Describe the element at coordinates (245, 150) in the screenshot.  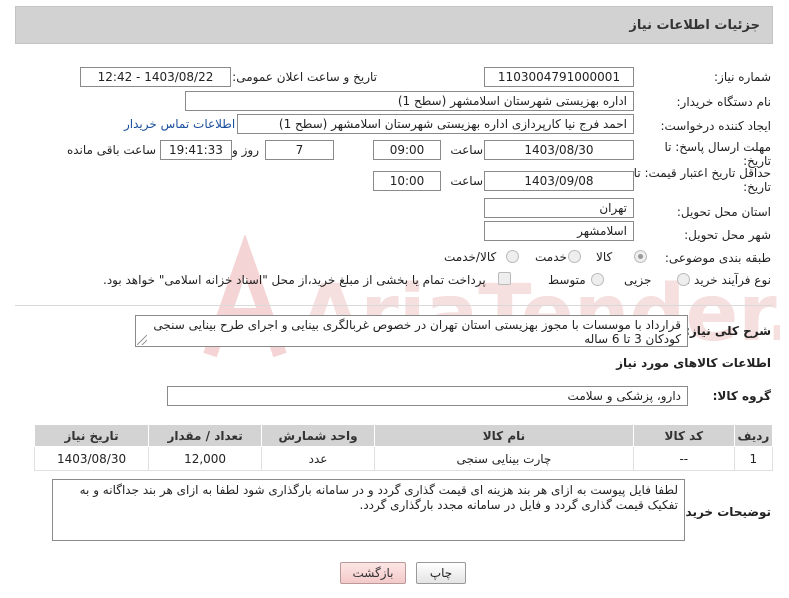
I see `days-label: روز و` at that location.